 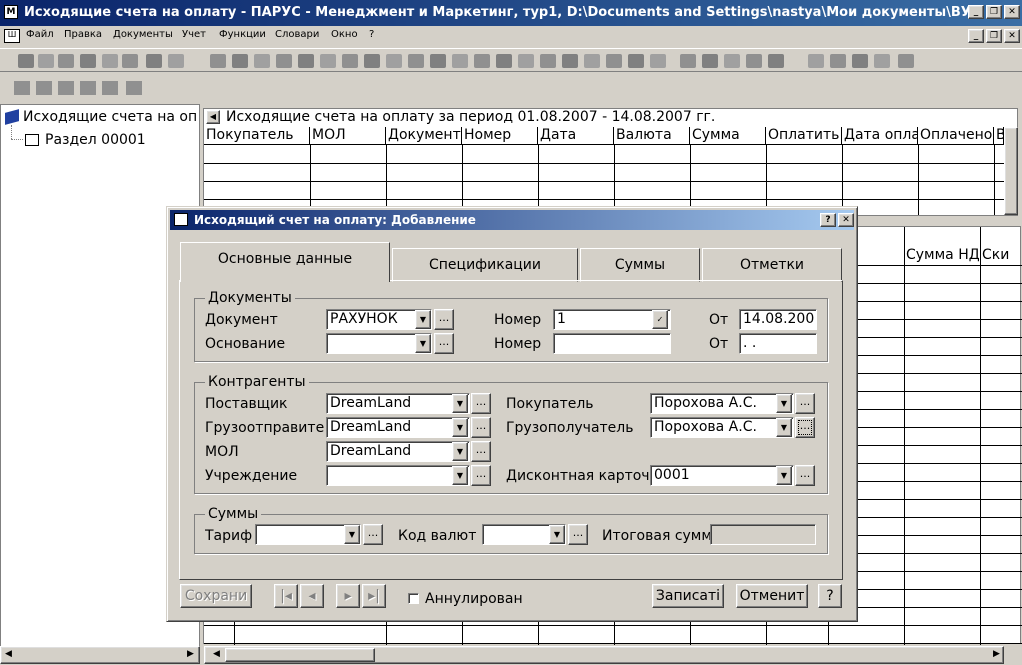 What do you see at coordinates (804, 136) in the screenshot?
I see `col-header: Оплатить` at bounding box center [804, 136].